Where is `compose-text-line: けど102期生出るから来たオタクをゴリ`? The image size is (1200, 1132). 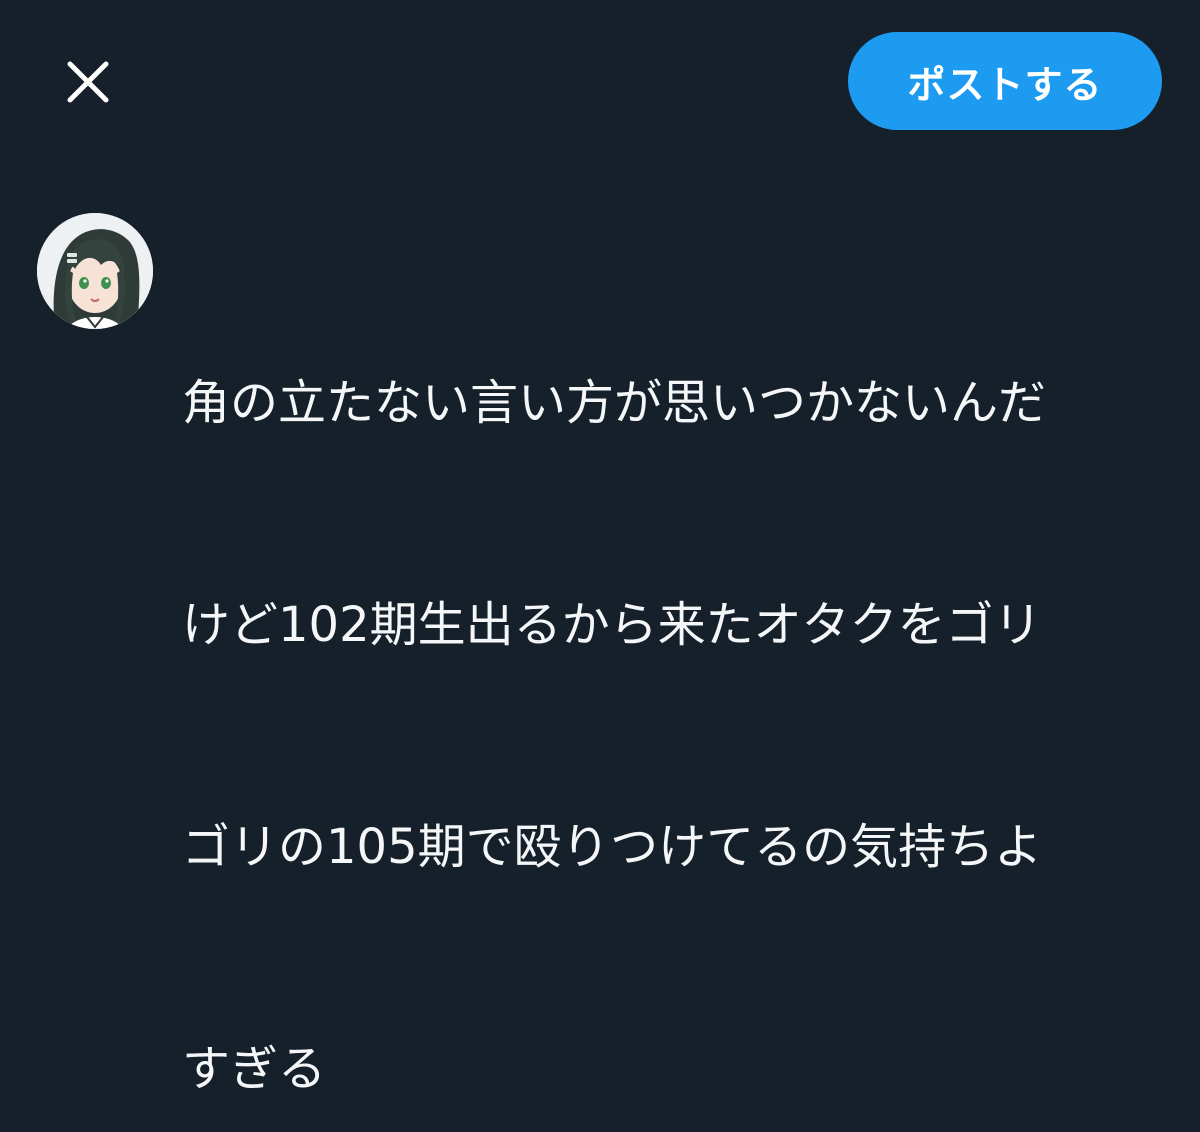
compose-text-line: けど102期生出るから来たオタクをゴリ is located at coordinates (612, 625).